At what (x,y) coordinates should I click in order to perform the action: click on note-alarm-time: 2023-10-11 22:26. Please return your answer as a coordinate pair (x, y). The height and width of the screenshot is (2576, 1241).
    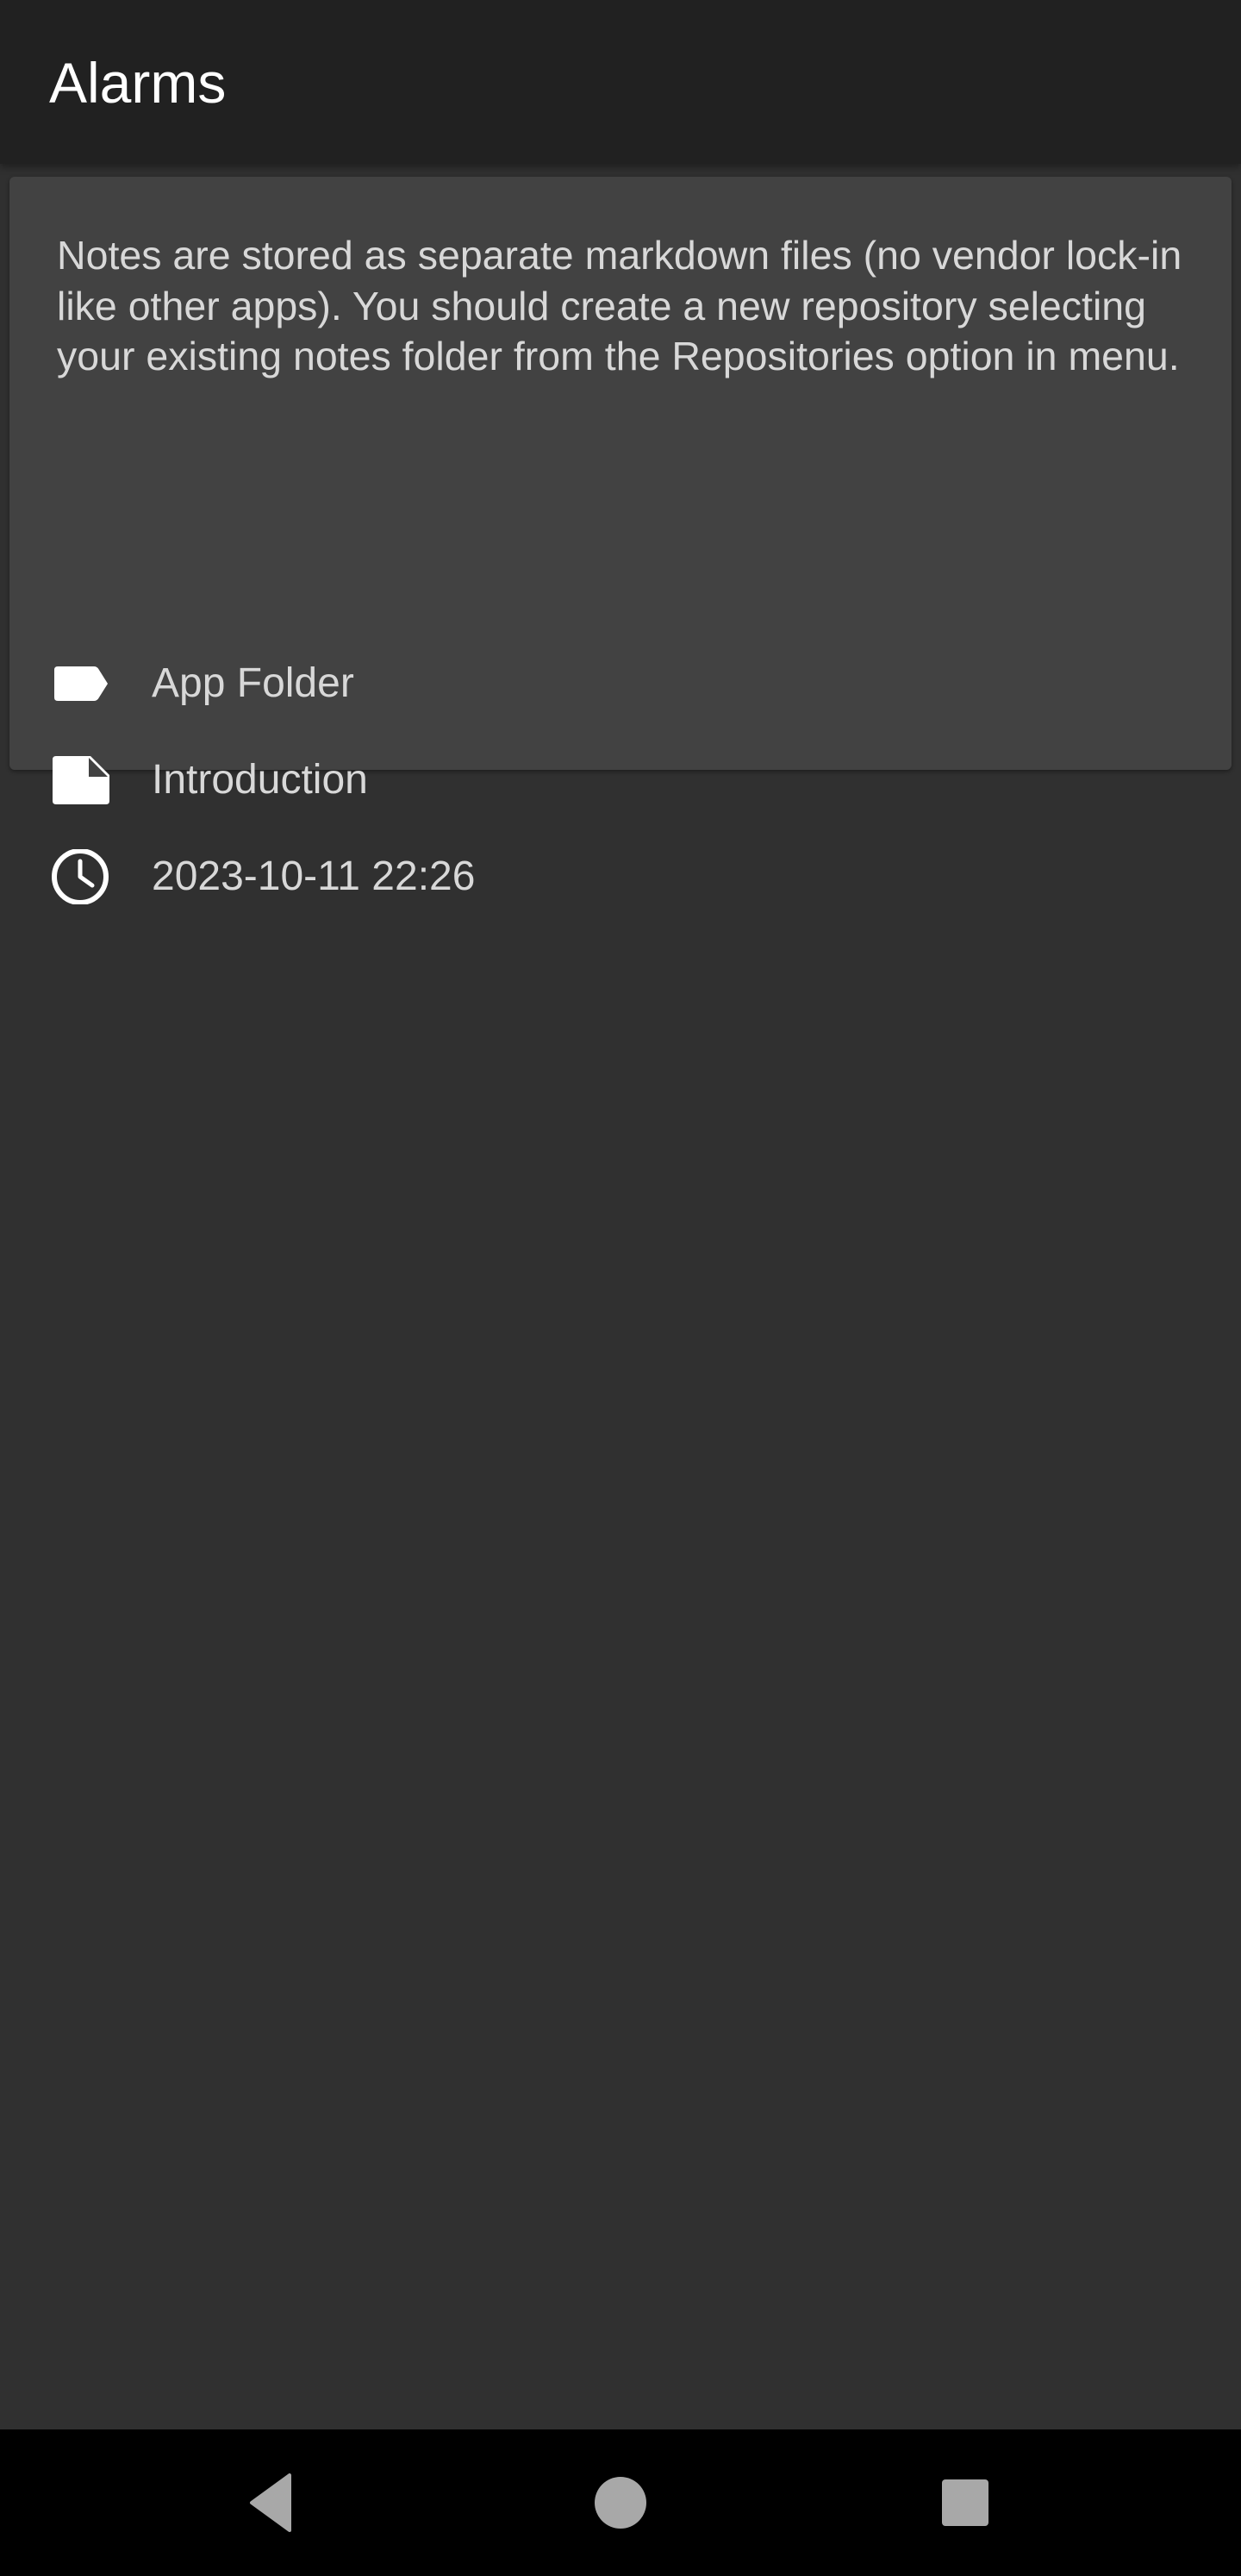
    Looking at the image, I should click on (314, 876).